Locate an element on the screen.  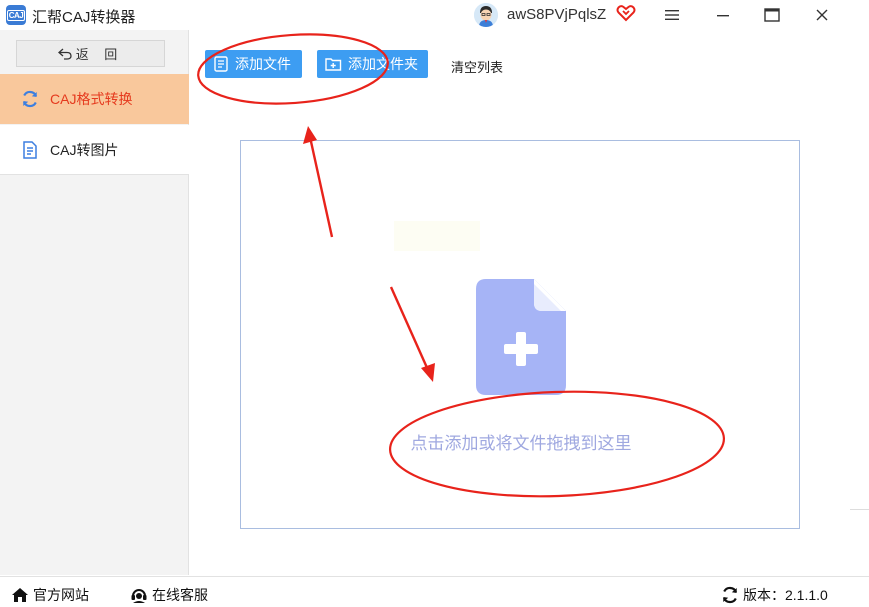
online-support-link: 在线客服 is located at coordinates (169, 595).